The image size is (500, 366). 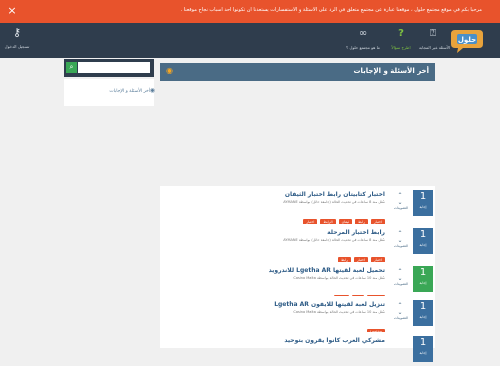 I want to click on nav-ask-label: اطرح سؤالاً, so click(x=401, y=47).